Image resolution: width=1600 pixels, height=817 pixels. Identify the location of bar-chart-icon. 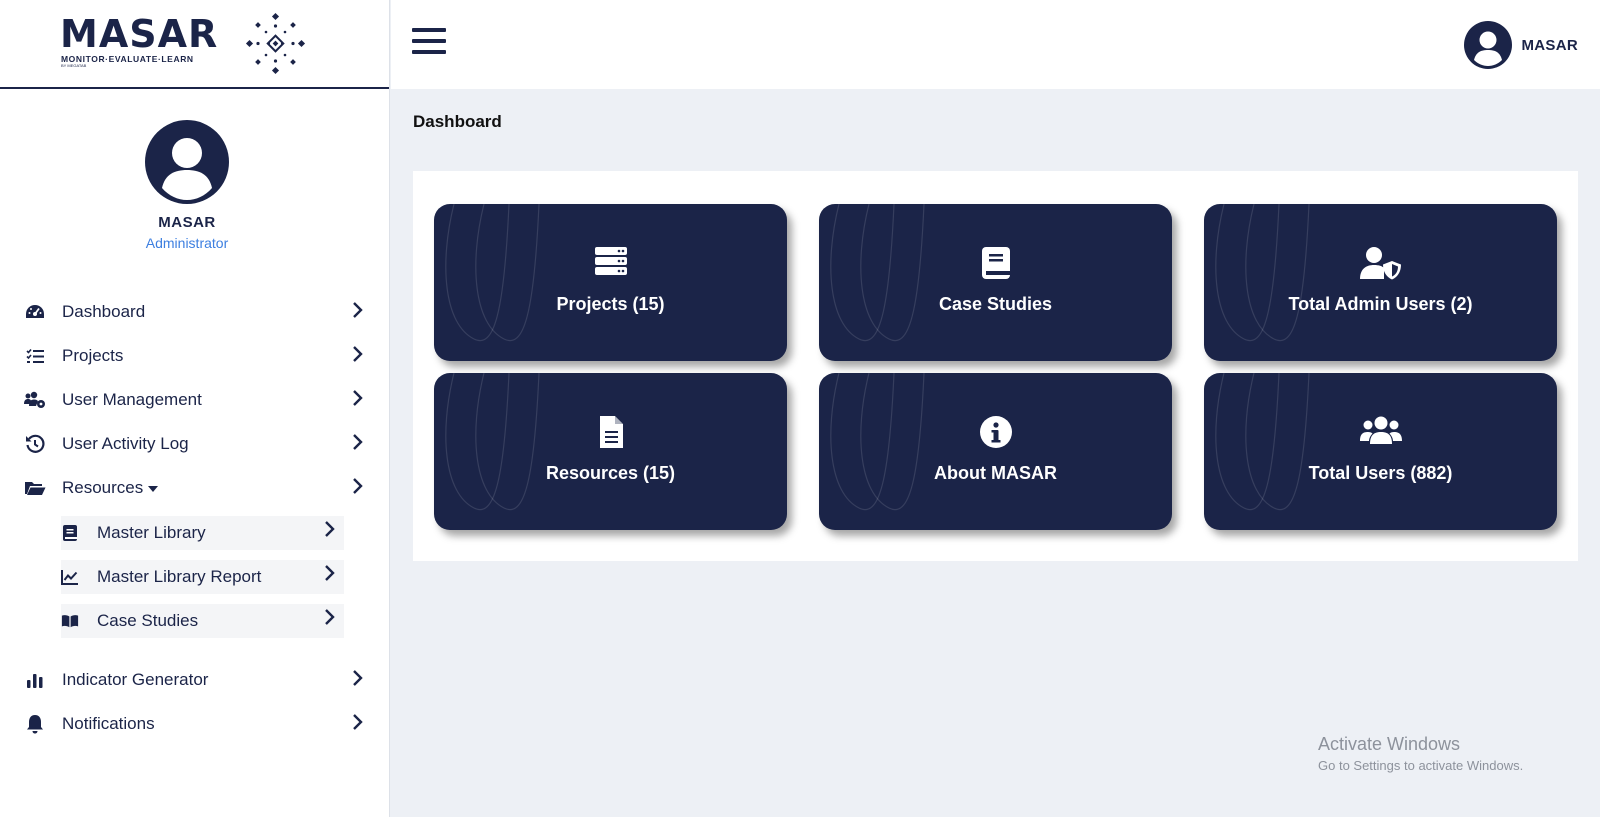
(35, 680).